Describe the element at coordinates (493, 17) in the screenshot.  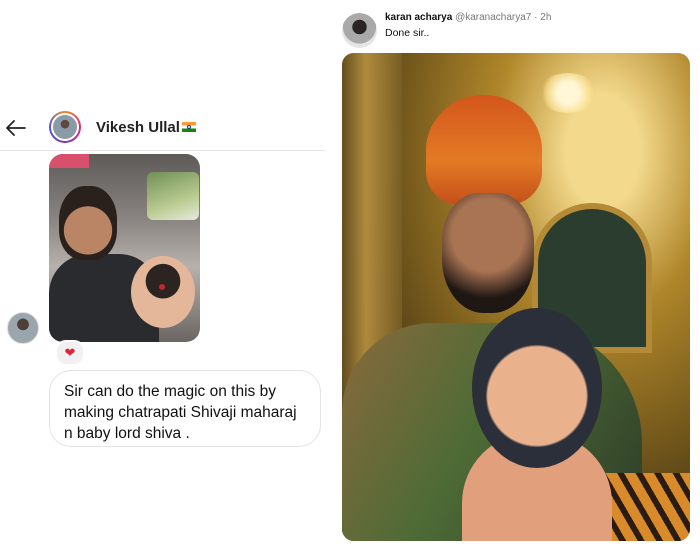
I see `tweet-handle: @karanacharya7` at that location.